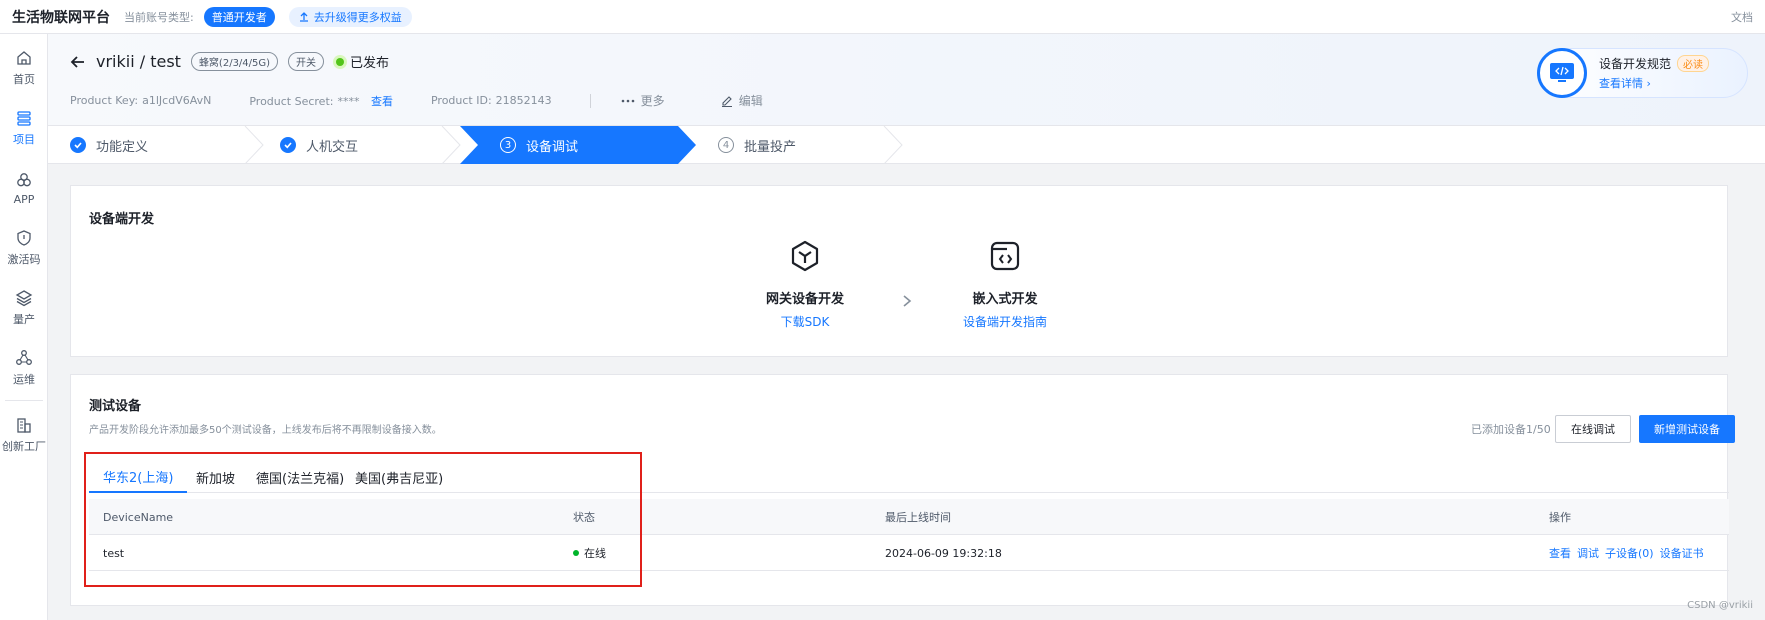 The image size is (1765, 620). Describe the element at coordinates (1588, 553) in the screenshot. I see `debug-action: 调试` at that location.